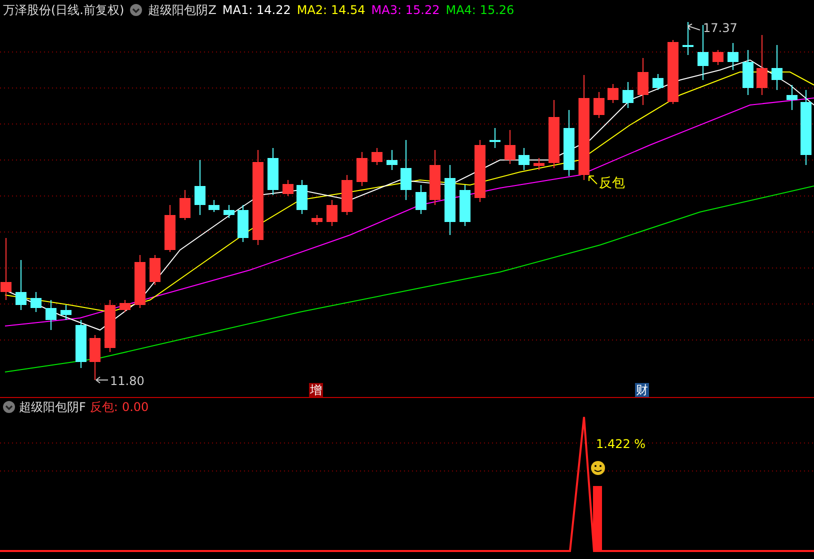 This screenshot has height=559, width=814. What do you see at coordinates (642, 390) in the screenshot?
I see `event-marker: 财` at bounding box center [642, 390].